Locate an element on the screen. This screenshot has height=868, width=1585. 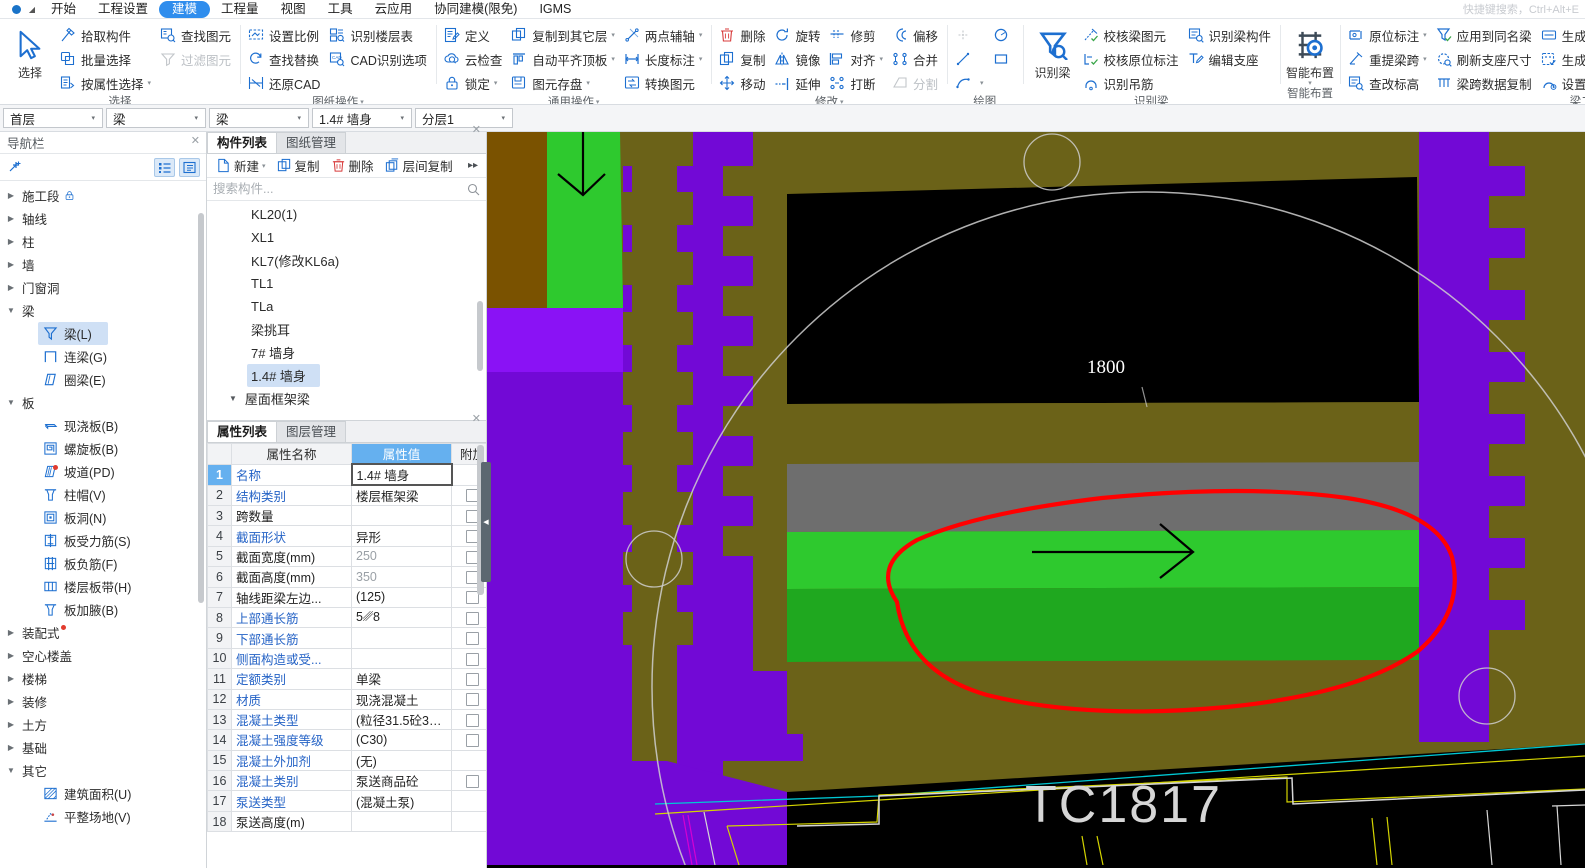
property-row: 1 名称 1.4# 墙身 is located at coordinates (346, 474).